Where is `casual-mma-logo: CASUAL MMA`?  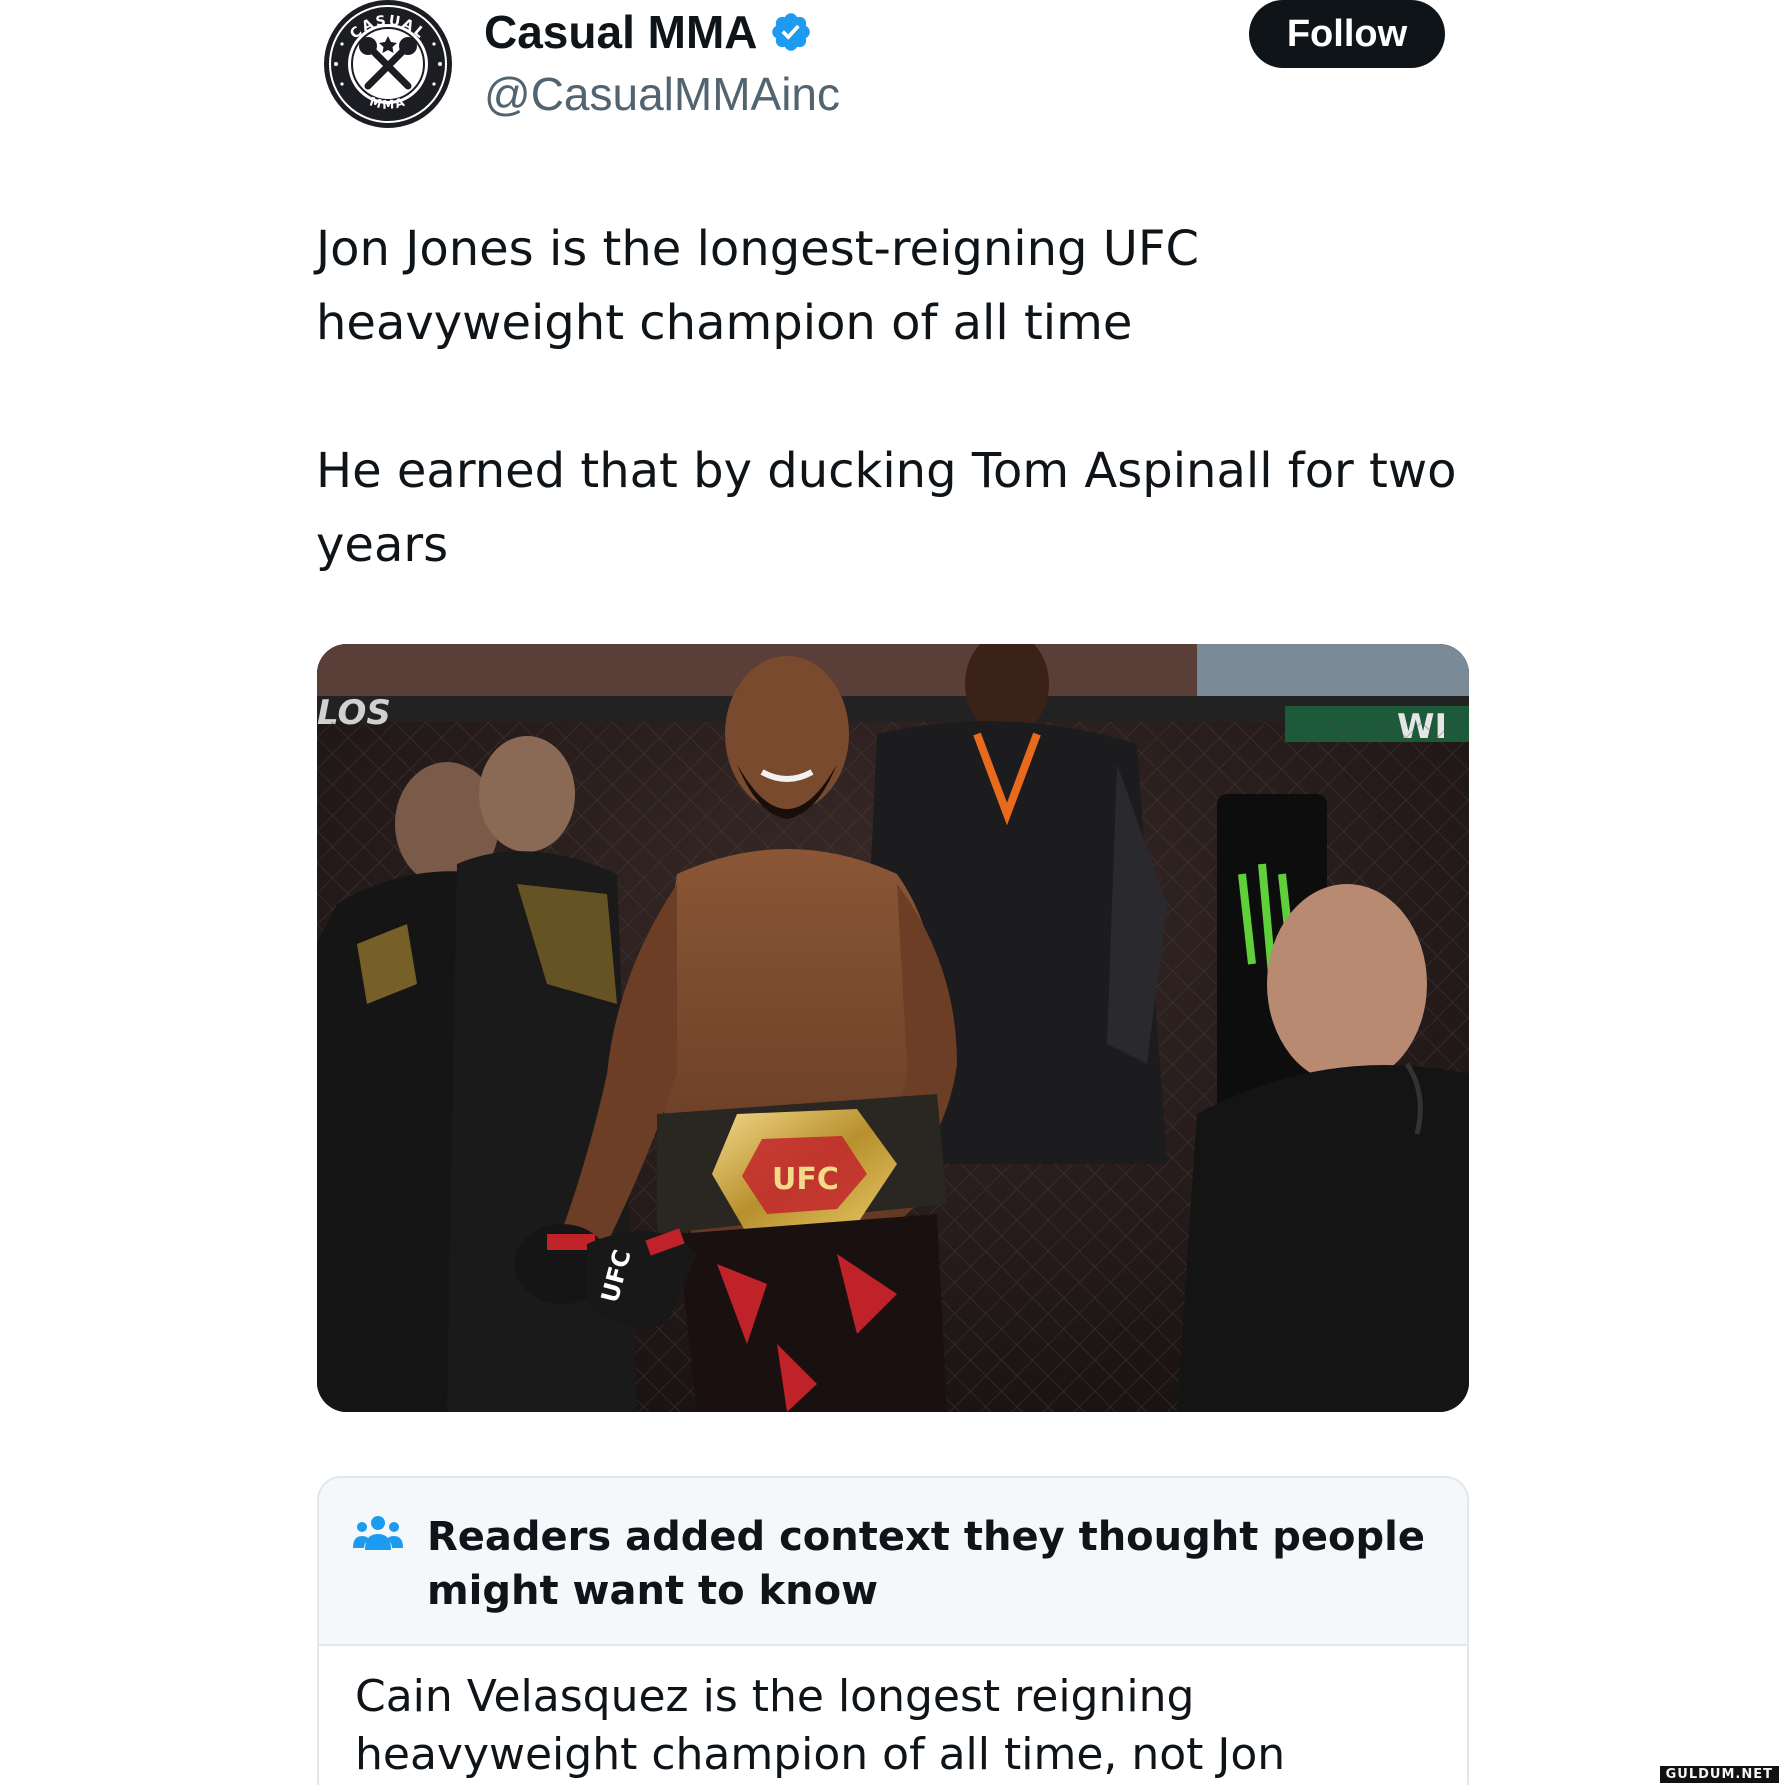
casual-mma-logo: CASUAL MMA is located at coordinates (388, 64).